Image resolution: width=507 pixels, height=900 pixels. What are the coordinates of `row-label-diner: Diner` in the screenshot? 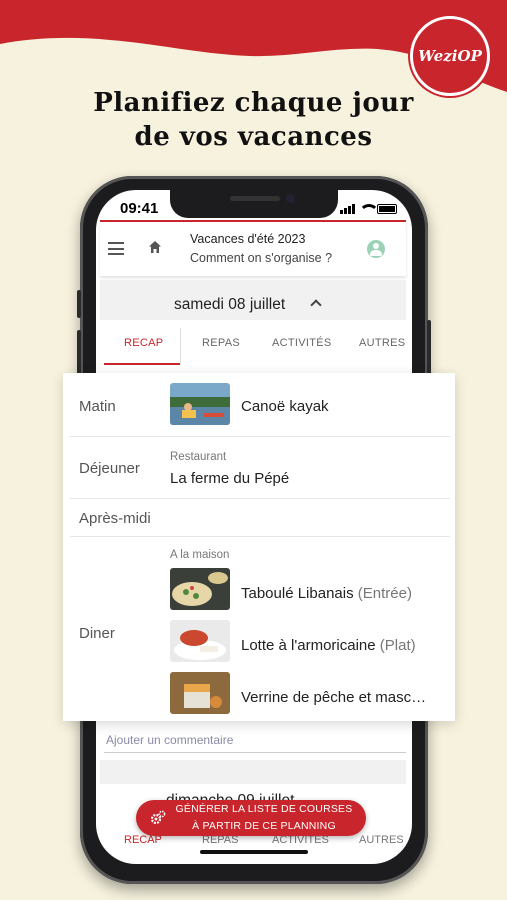 It's located at (97, 633).